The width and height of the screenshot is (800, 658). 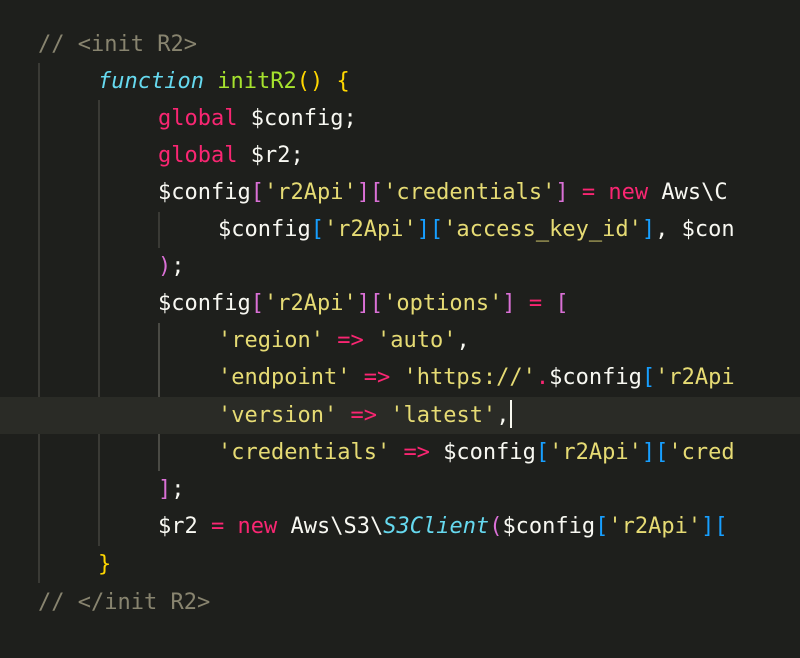 I want to click on code-token: 'access_key_id', so click(x=542, y=229).